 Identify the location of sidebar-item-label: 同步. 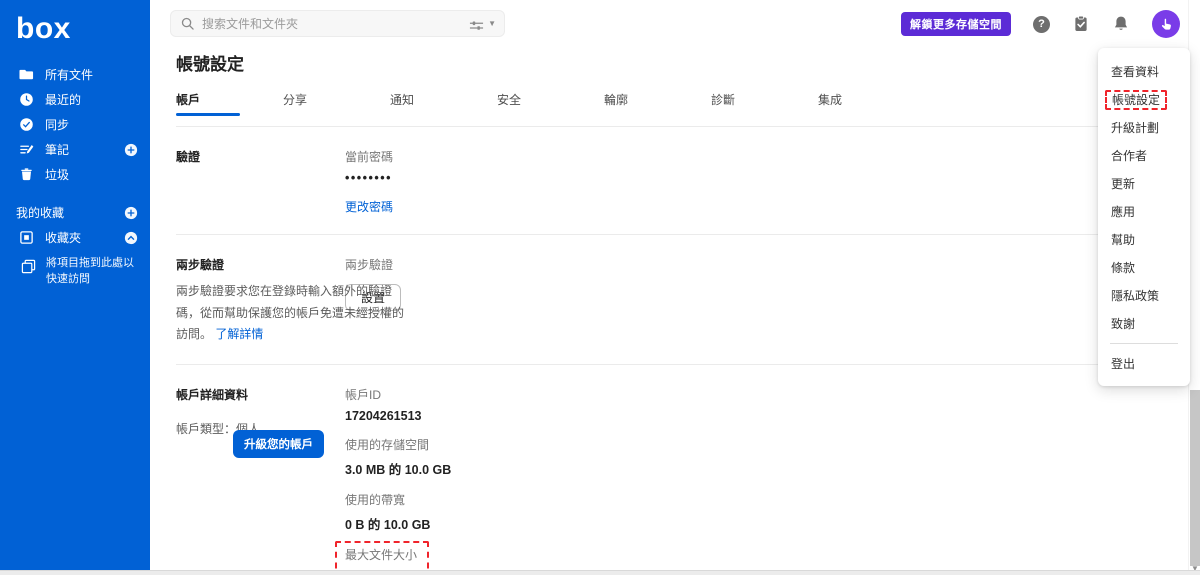
(57, 125).